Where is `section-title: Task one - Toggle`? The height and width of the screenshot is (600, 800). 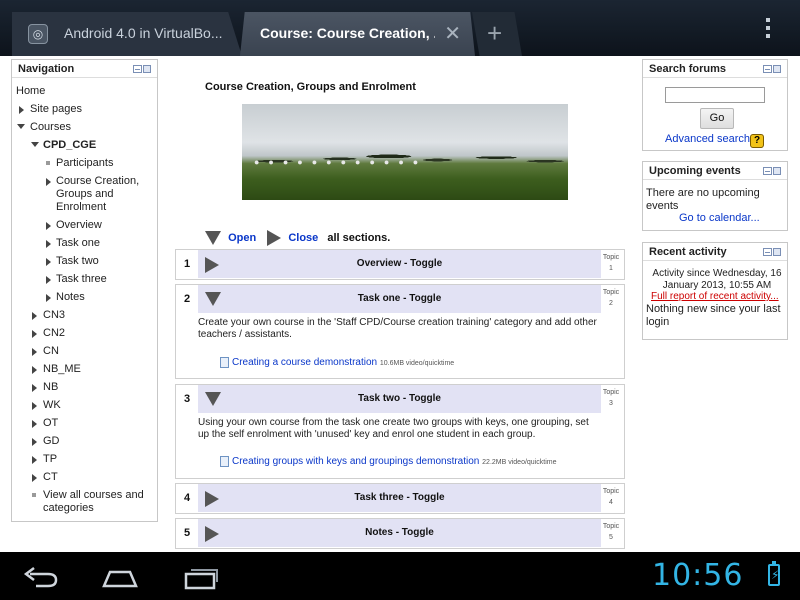
section-title: Task one - Toggle is located at coordinates (399, 298).